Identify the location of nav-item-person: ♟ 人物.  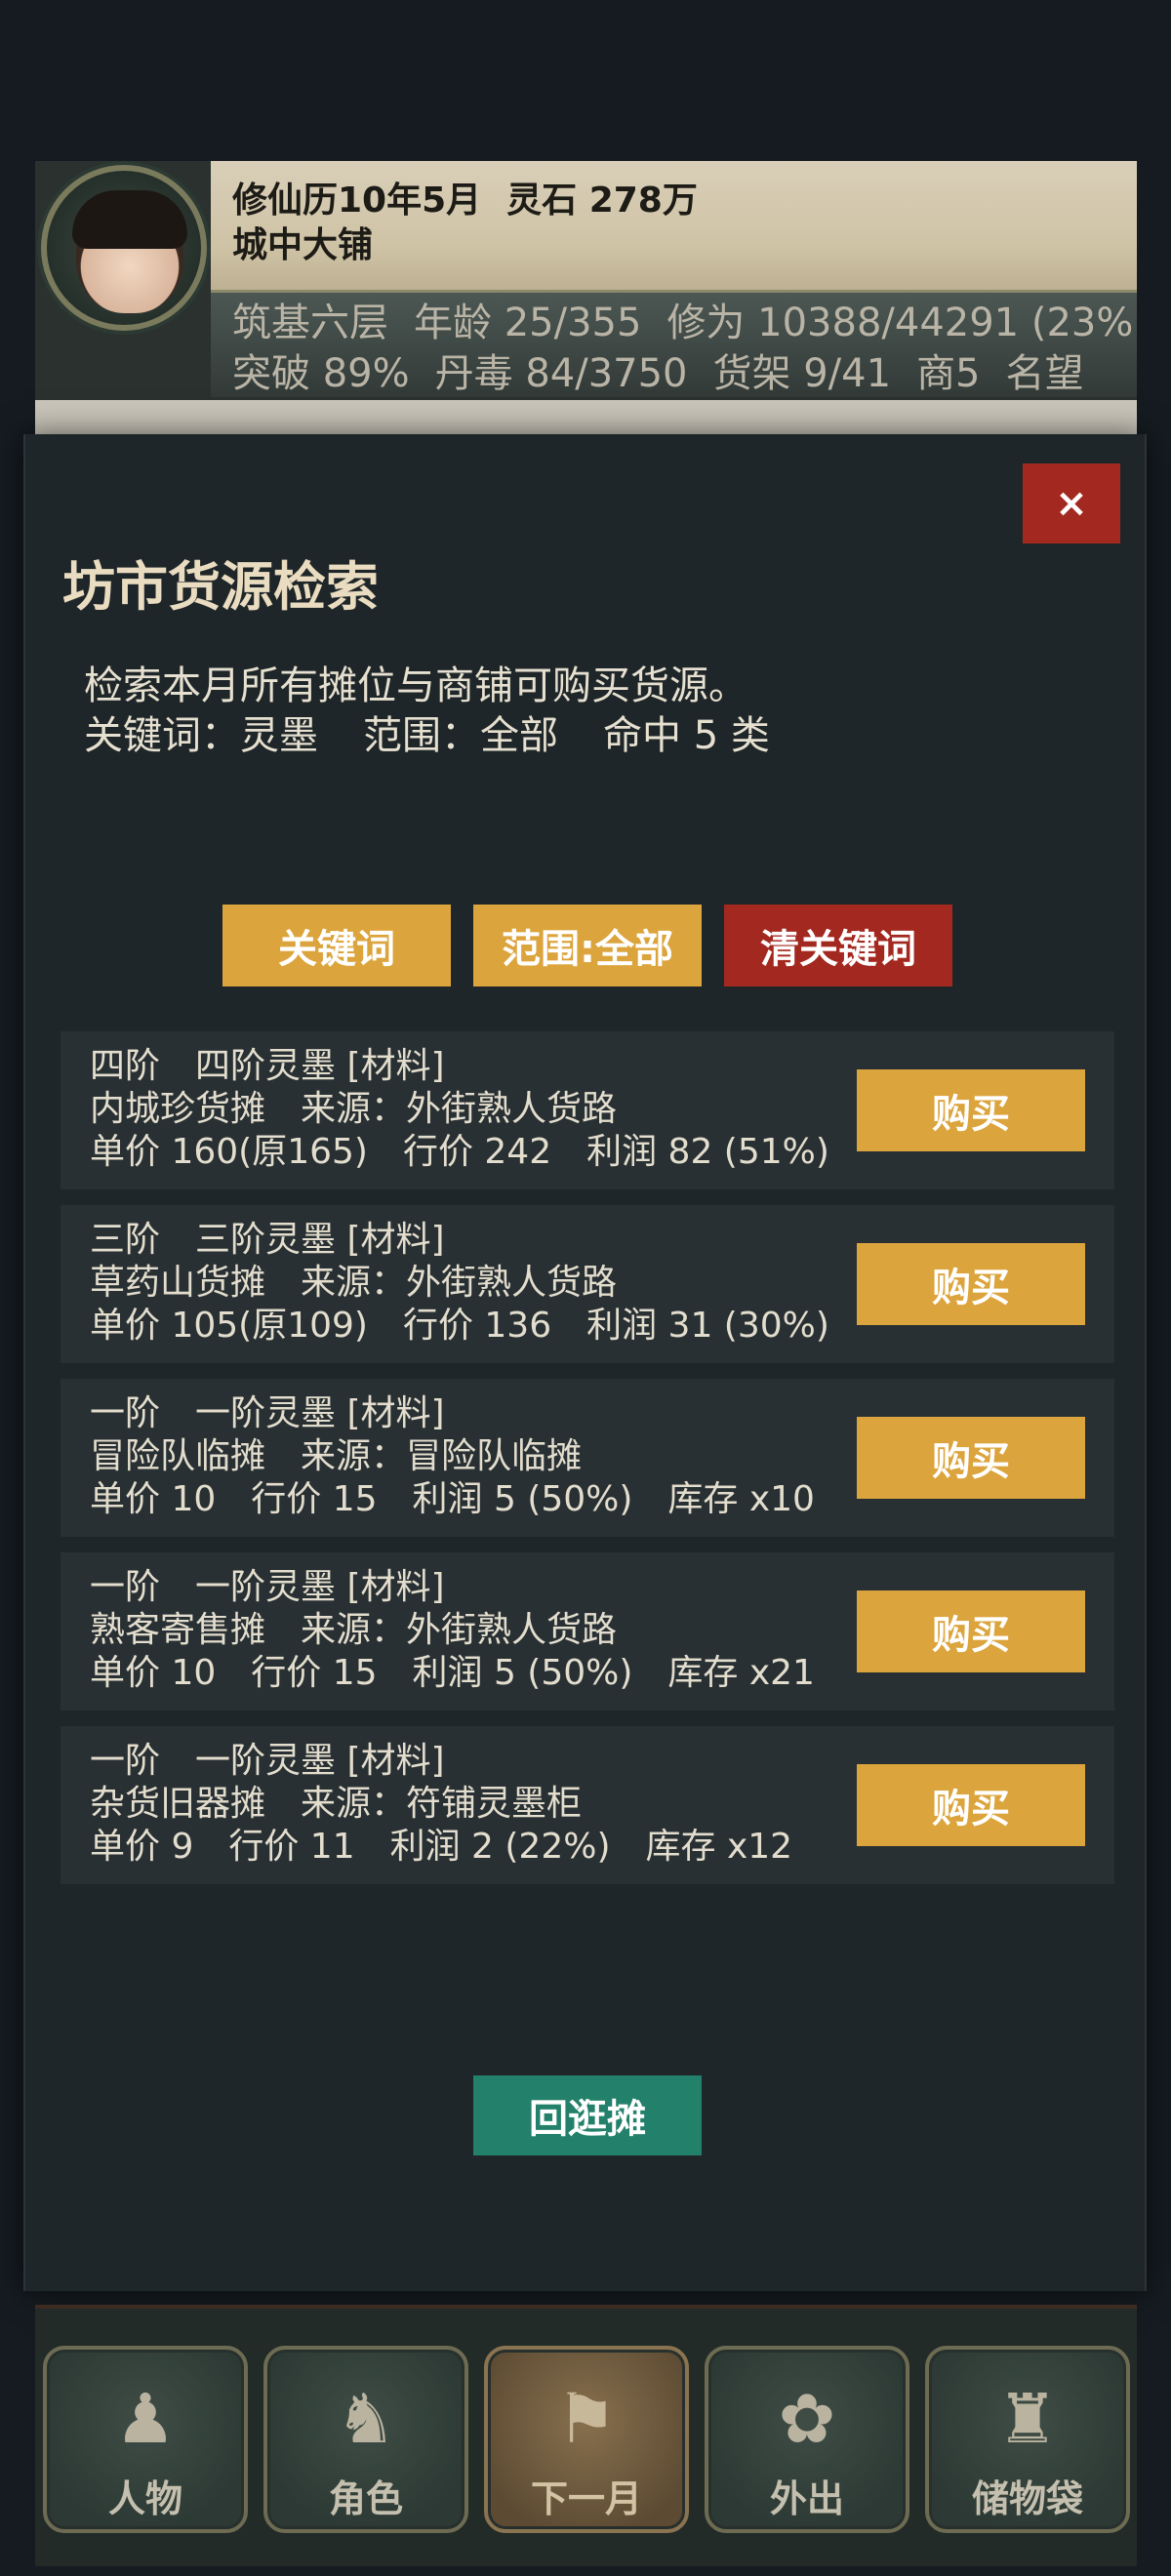
(145, 2439).